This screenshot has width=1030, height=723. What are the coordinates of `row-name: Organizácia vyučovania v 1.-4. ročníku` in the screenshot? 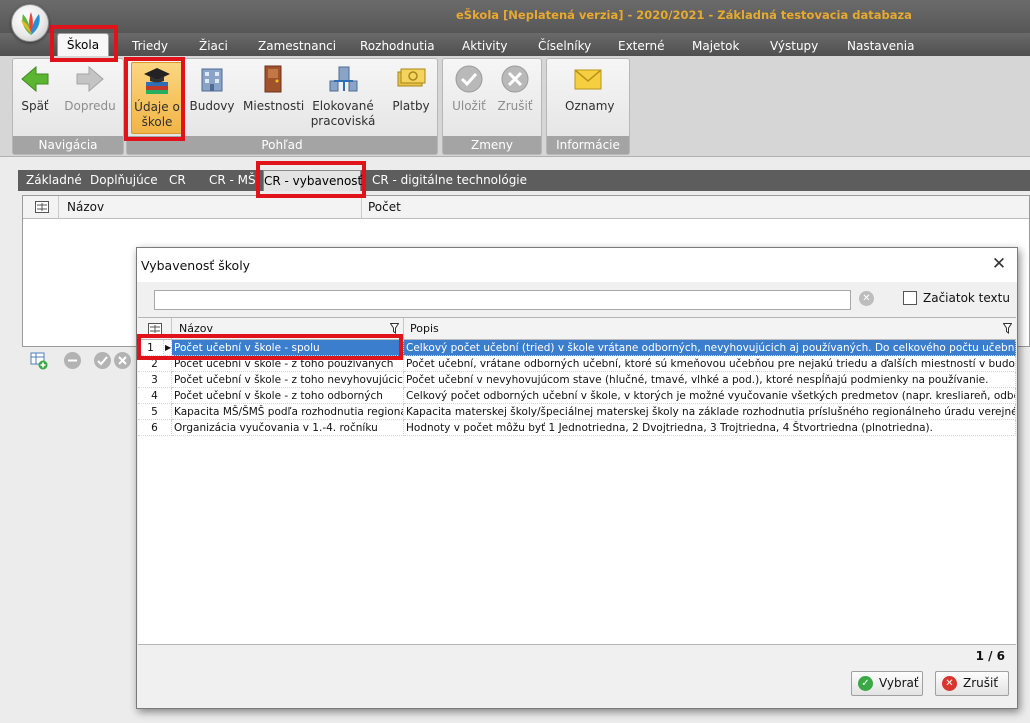 It's located at (288, 428).